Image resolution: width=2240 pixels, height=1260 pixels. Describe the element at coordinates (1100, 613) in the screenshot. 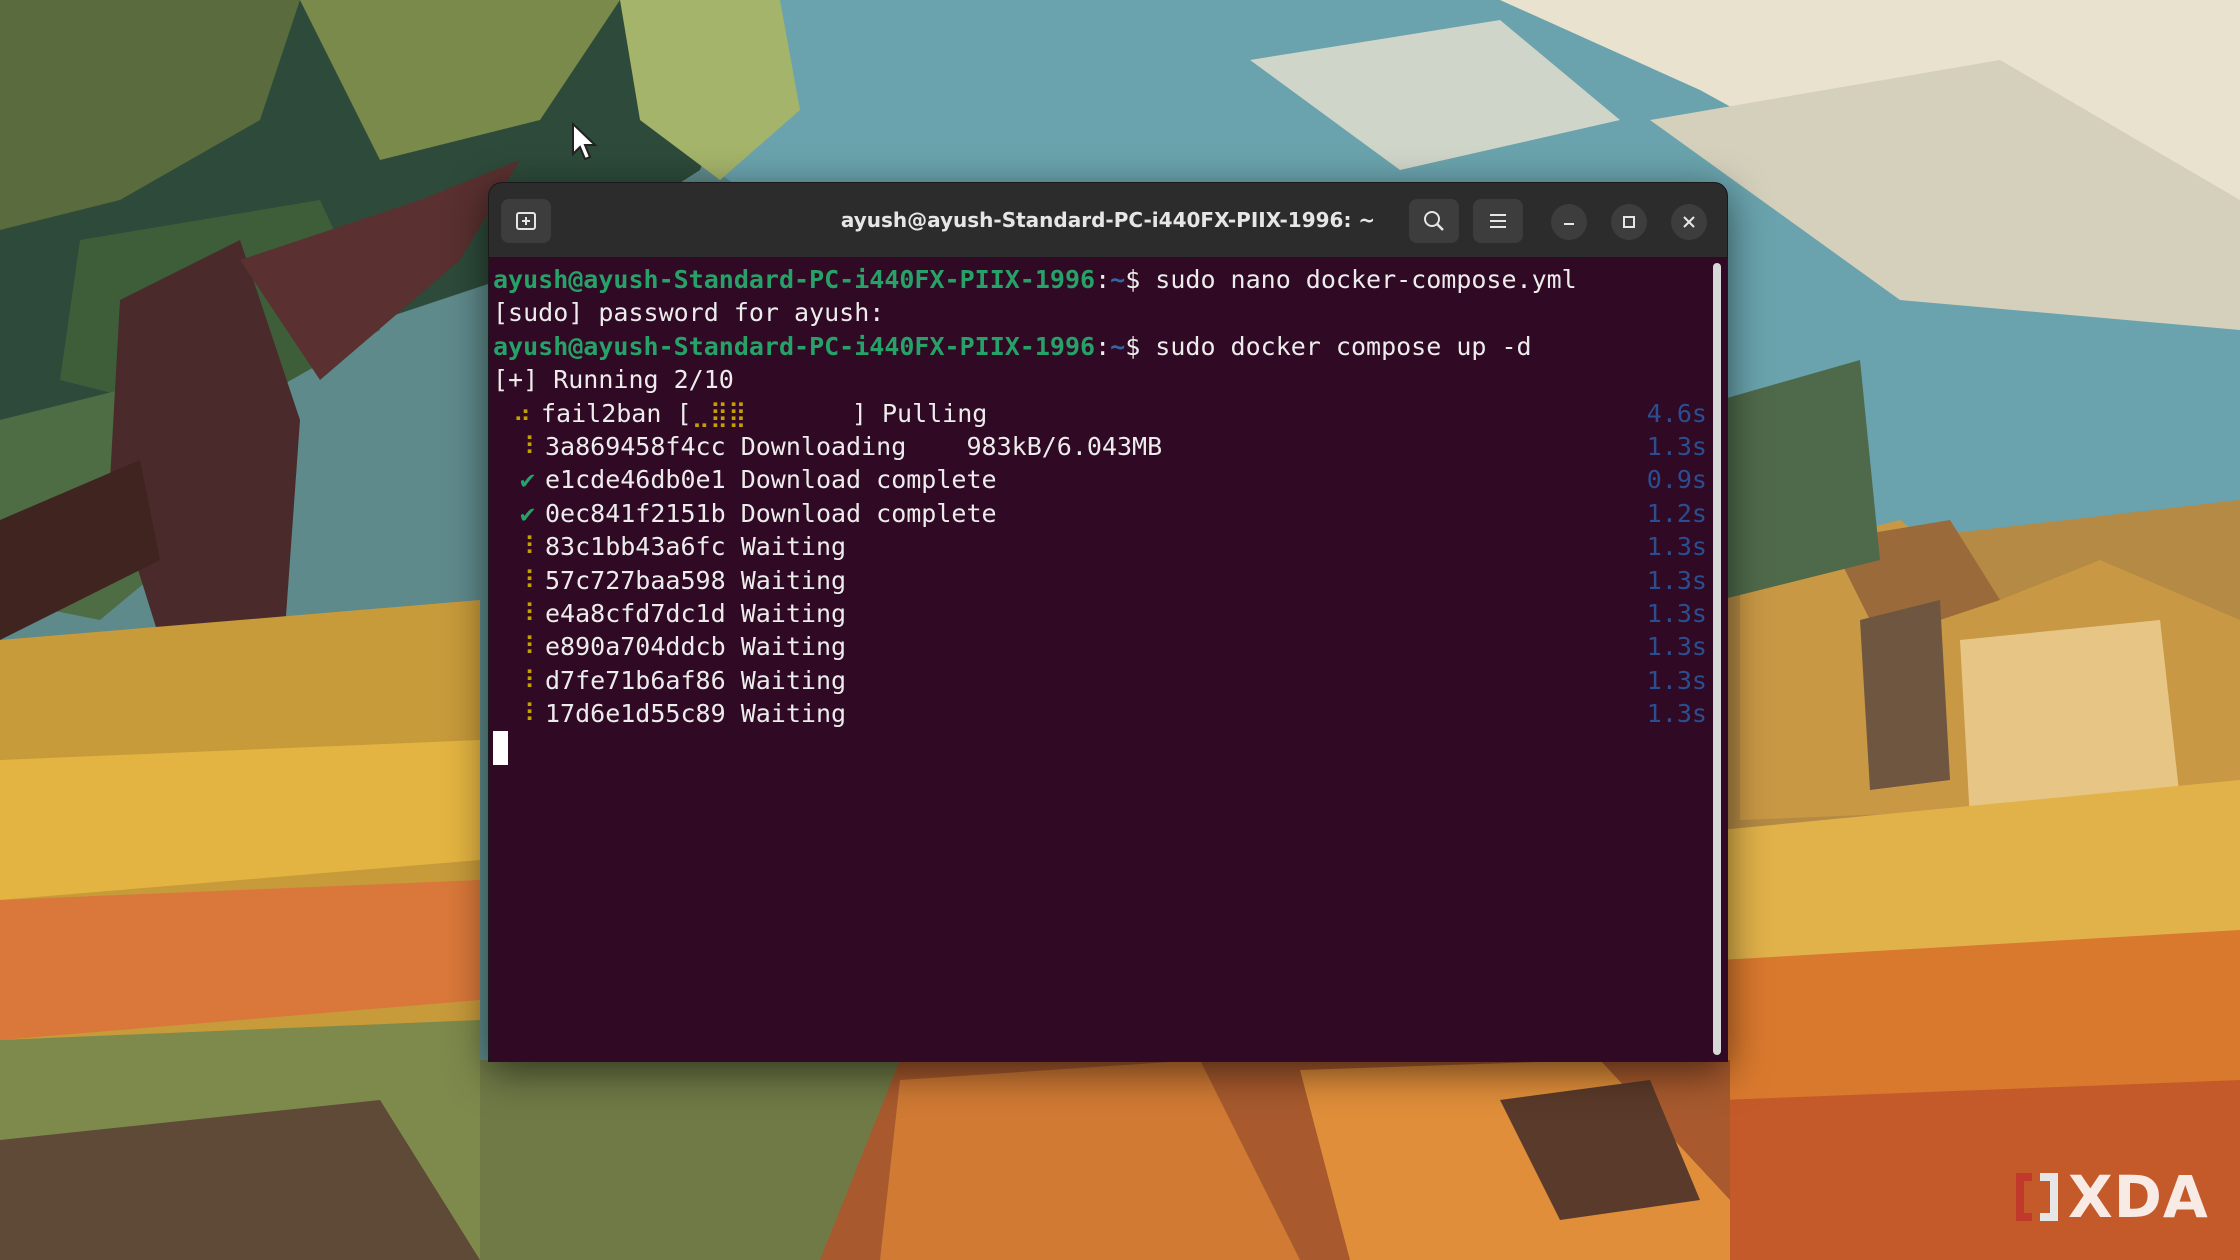

I see `layer-line: ⠸ e4a8cfd7dc1d Waiting 1.3s` at that location.